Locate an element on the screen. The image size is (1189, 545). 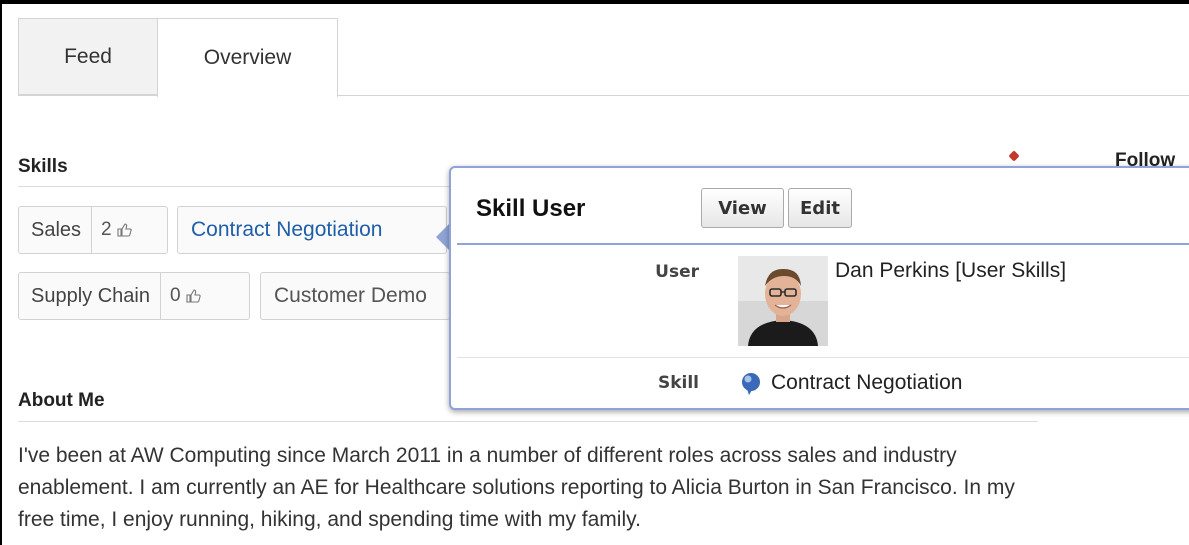
endorse-count: 2 is located at coordinates (117, 230).